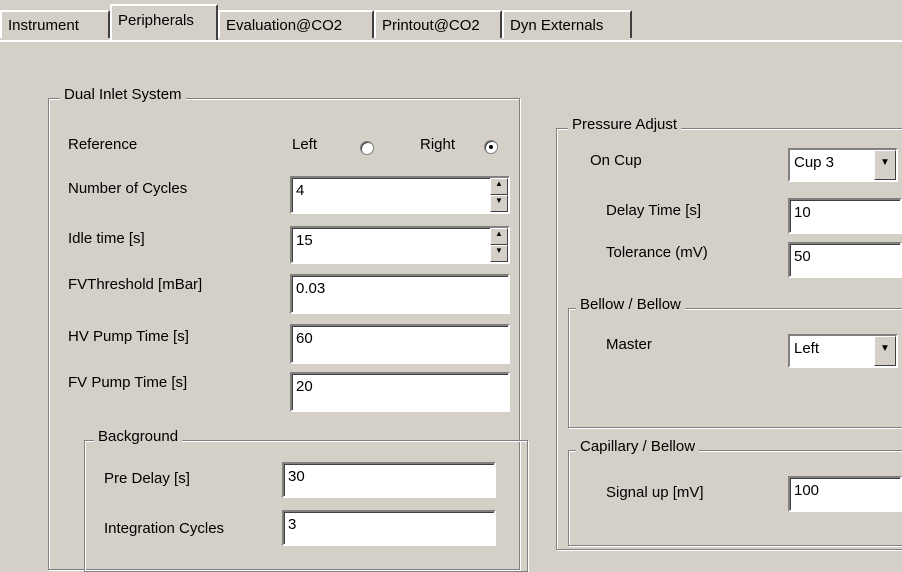 The width and height of the screenshot is (902, 572). I want to click on tab-label: Printout@CO2, so click(431, 25).